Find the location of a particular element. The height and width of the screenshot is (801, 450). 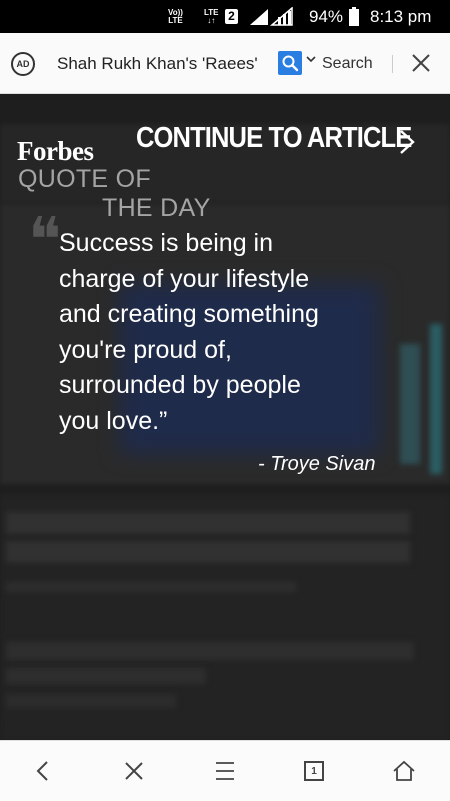

home-icon is located at coordinates (404, 770).